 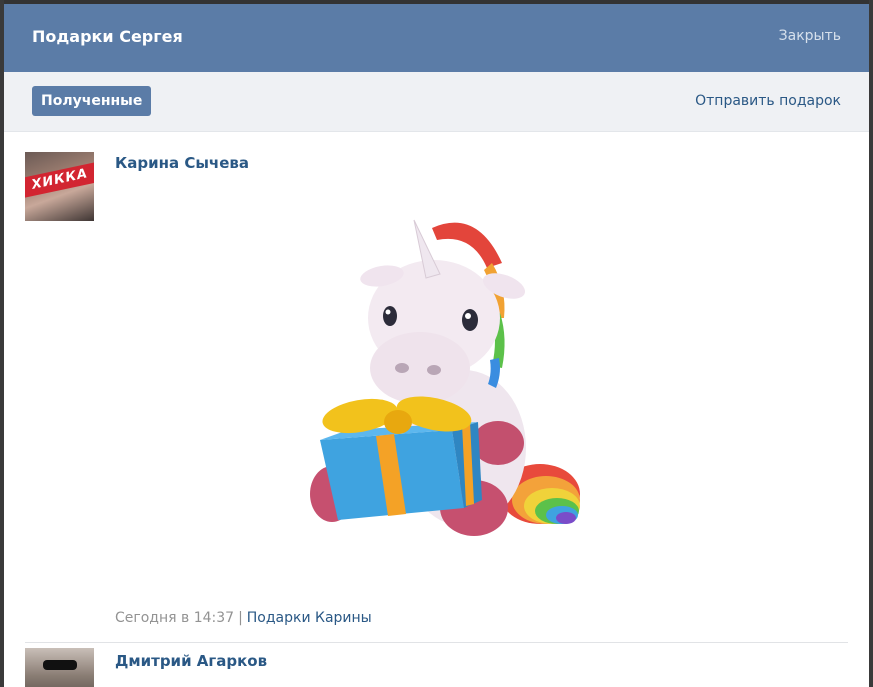 I want to click on sender-name: Карина Сычева, so click(x=182, y=163).